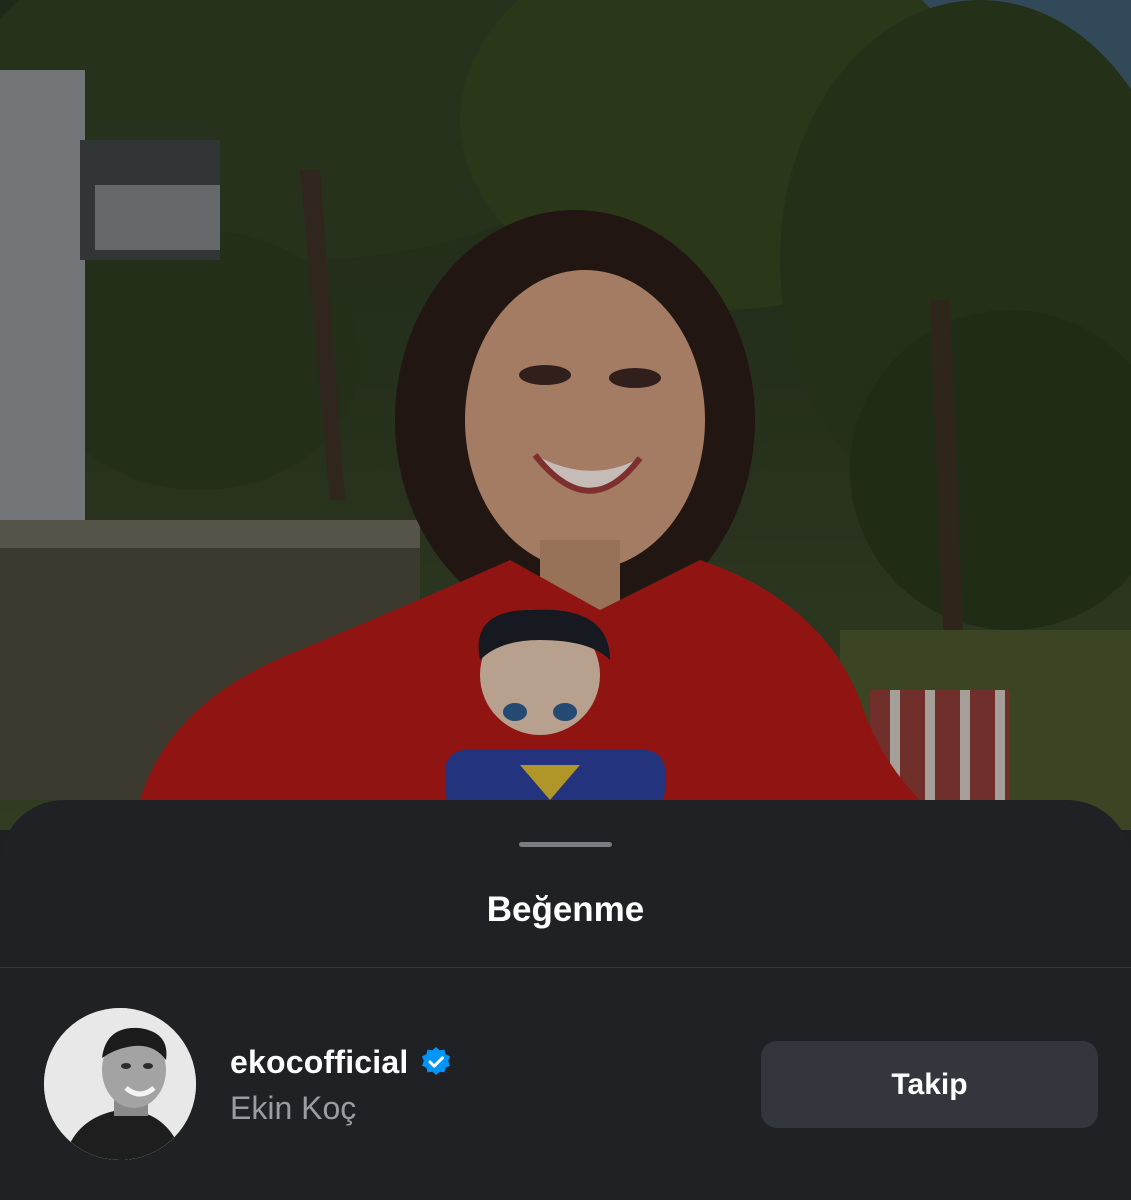  What do you see at coordinates (293, 1108) in the screenshot?
I see `full-name: Ekin Koç` at bounding box center [293, 1108].